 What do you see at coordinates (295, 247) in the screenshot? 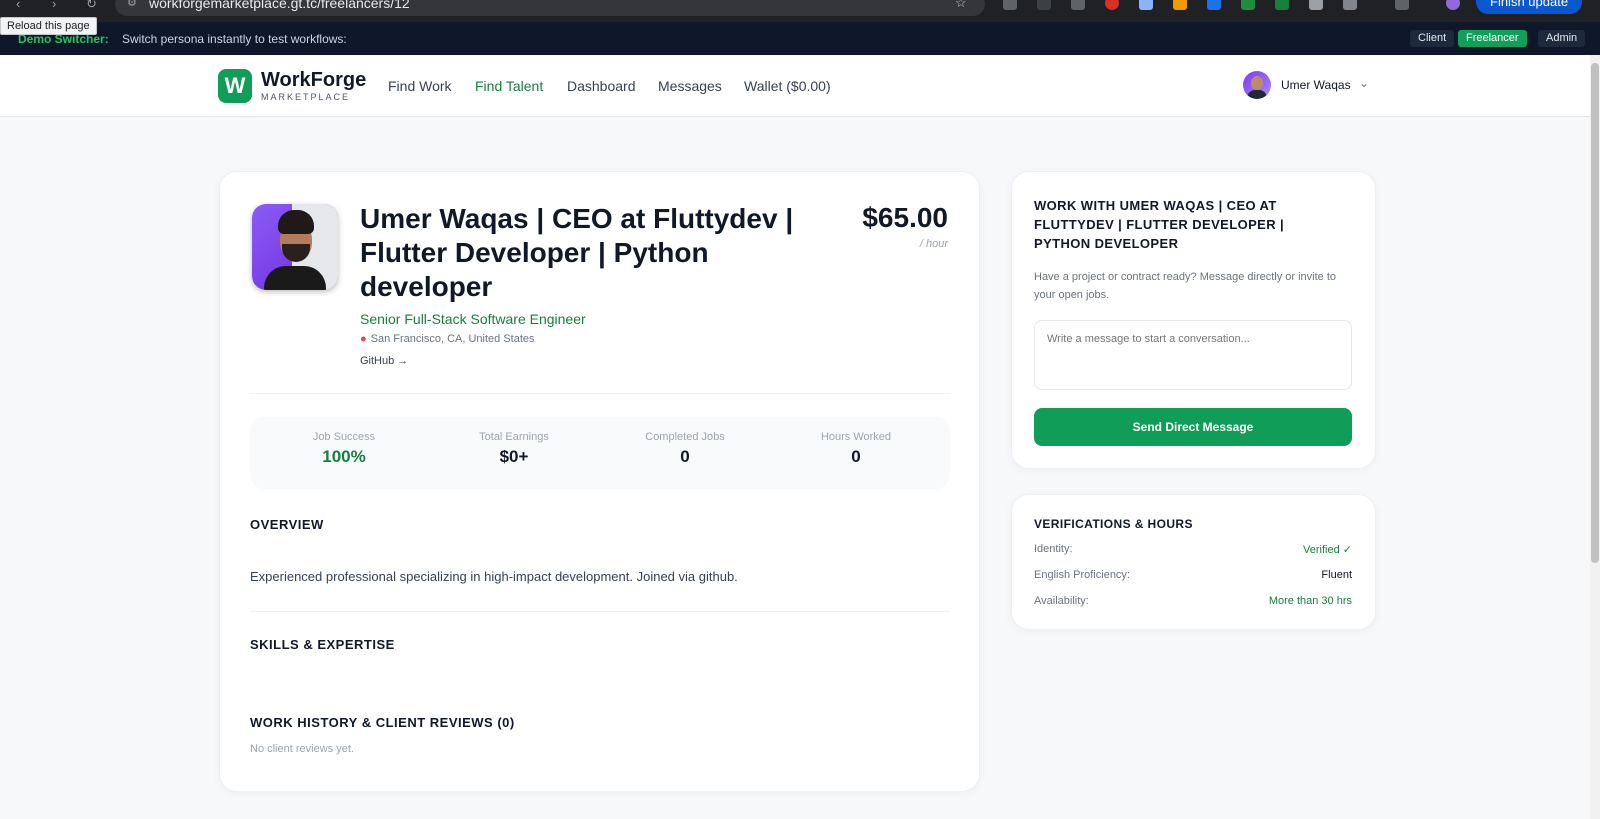
I see `profile-avatar` at bounding box center [295, 247].